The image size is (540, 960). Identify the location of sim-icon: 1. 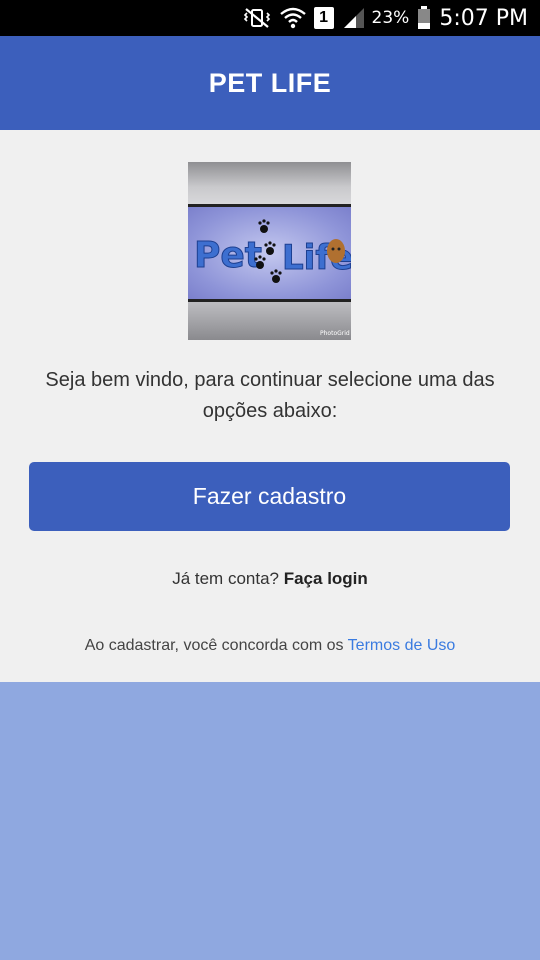
(323, 18).